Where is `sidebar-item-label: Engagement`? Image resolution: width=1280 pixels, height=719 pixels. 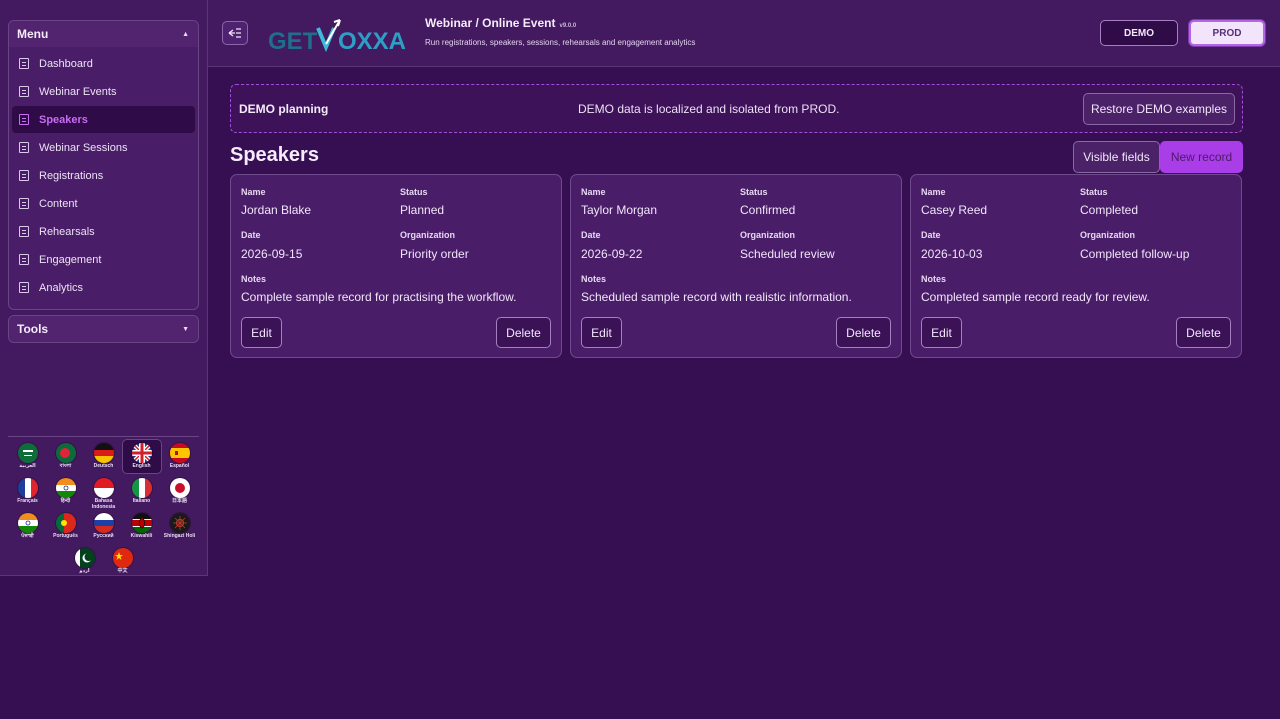 sidebar-item-label: Engagement is located at coordinates (70, 259).